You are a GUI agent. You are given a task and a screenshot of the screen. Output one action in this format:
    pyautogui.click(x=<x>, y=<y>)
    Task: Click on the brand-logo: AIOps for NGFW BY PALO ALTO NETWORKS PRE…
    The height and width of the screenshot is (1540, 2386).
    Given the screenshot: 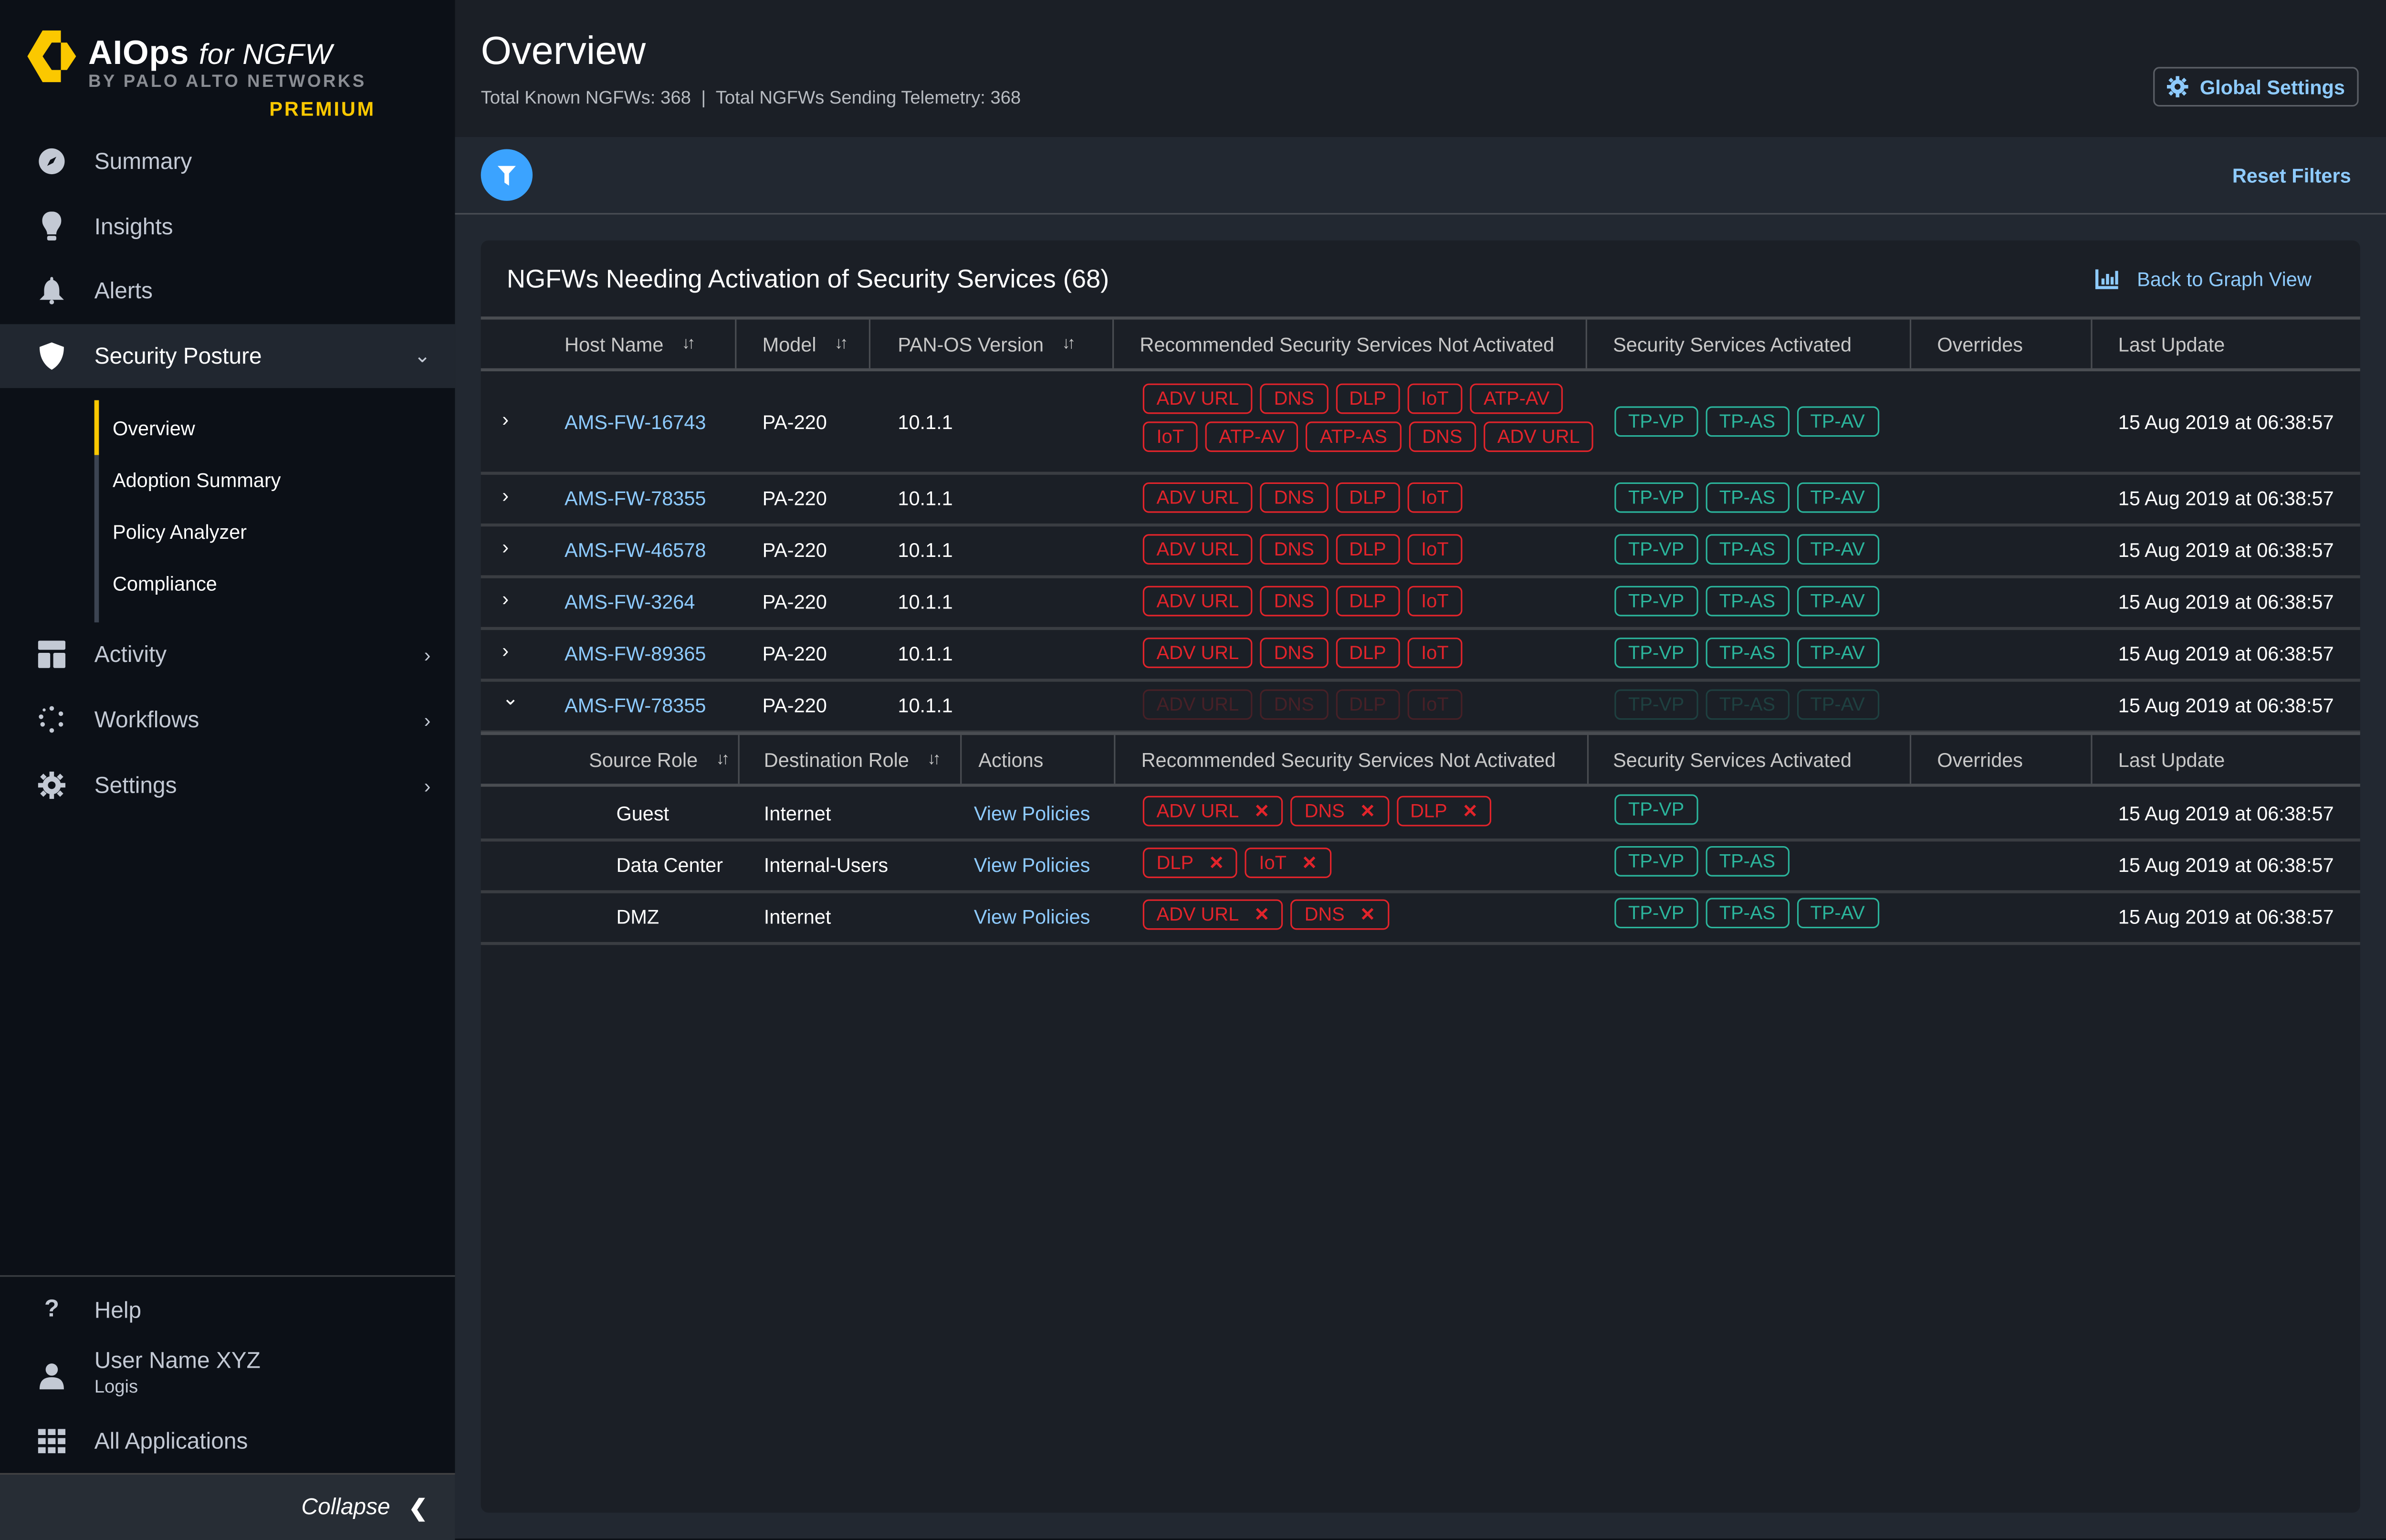 What is the action you would take?
    pyautogui.click(x=225, y=74)
    